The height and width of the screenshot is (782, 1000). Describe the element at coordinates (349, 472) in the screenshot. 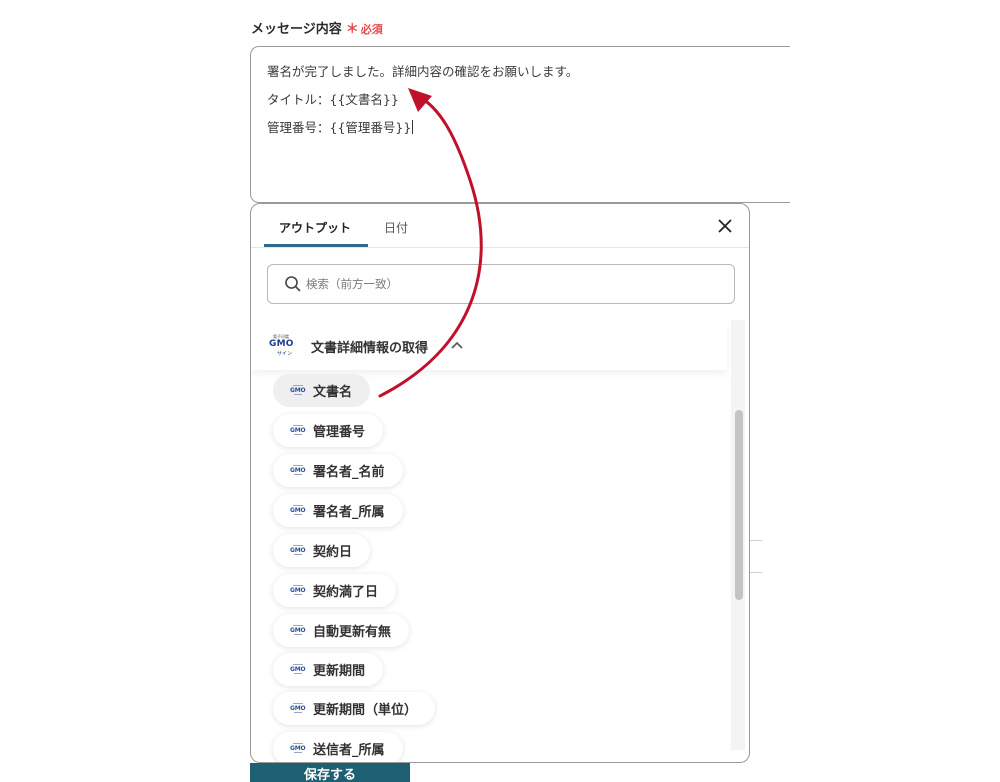

I see `item-label: 署名者_名前` at that location.